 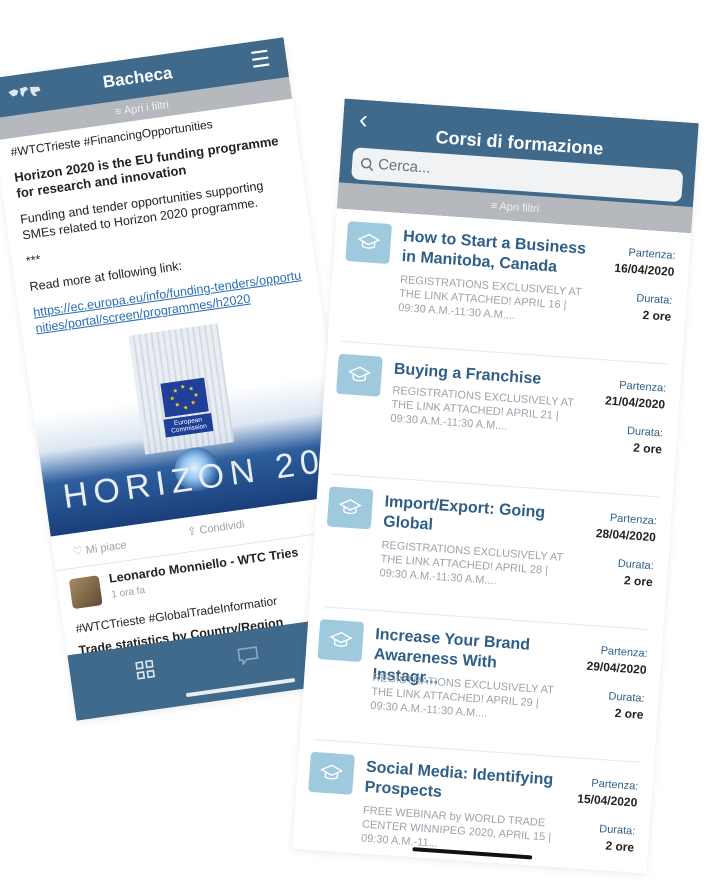 I want to click on course-meta: Partenza: 29/04/2020 Durata: 2 ore, so click(x=615, y=683).